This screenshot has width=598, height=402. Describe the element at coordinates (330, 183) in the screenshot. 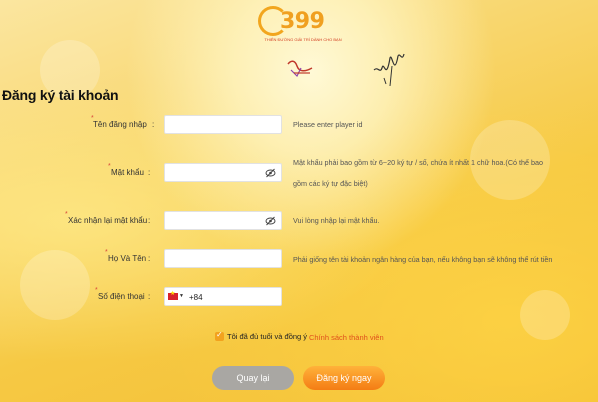

I see `password-hint-line2: gồm các ký tự đặc biệt)` at that location.